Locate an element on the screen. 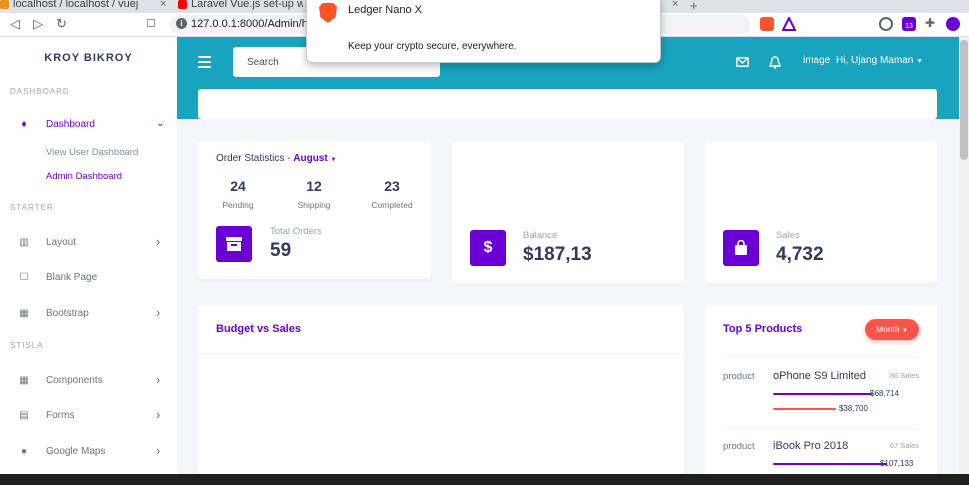  bookmark-icon: ☐ is located at coordinates (151, 23).